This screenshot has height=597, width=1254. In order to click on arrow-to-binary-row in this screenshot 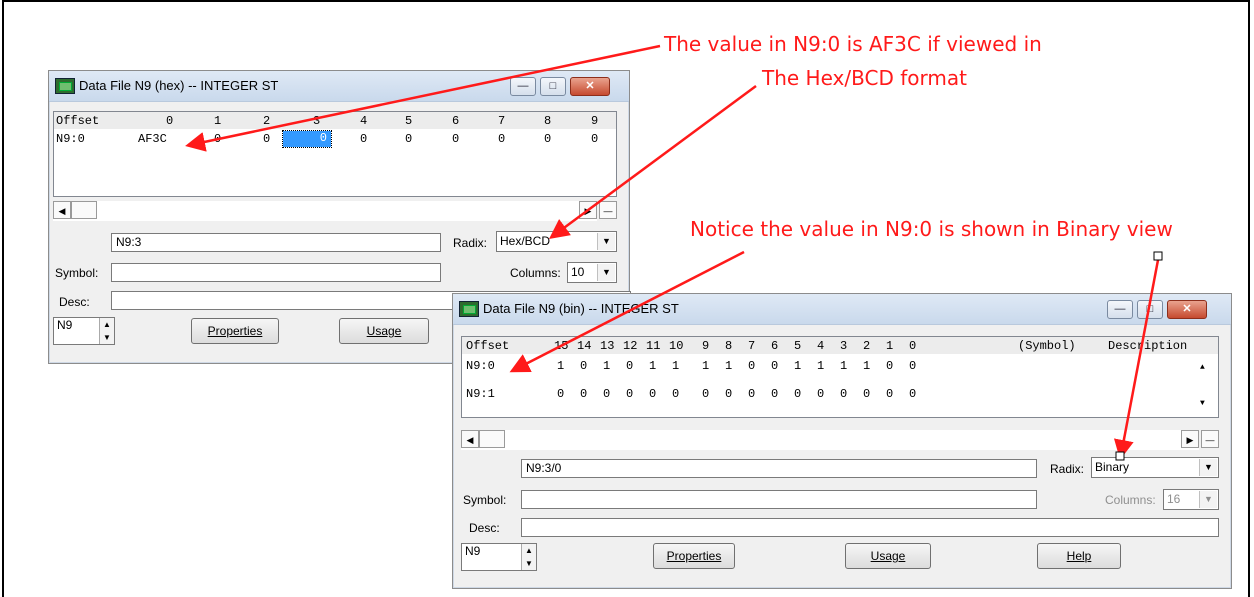, I will do `click(627, 311)`.